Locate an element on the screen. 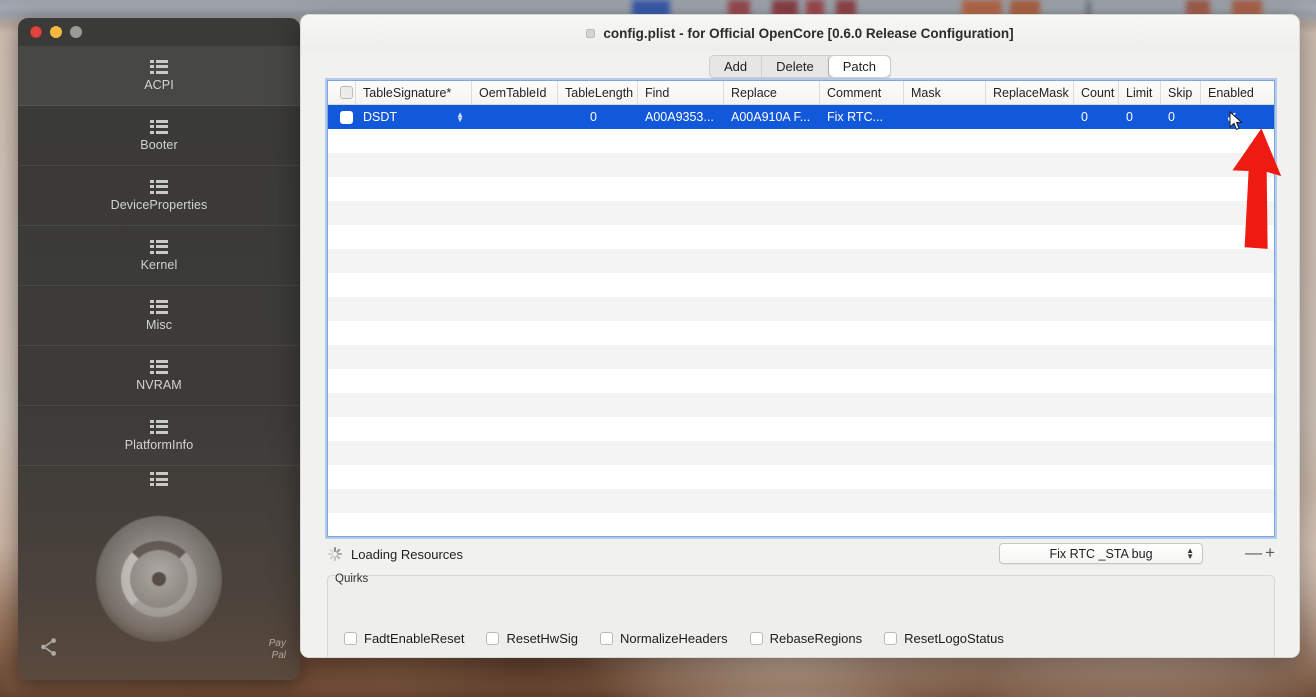 The height and width of the screenshot is (697, 1316). column-header-tablelength: TableLength is located at coordinates (598, 92).